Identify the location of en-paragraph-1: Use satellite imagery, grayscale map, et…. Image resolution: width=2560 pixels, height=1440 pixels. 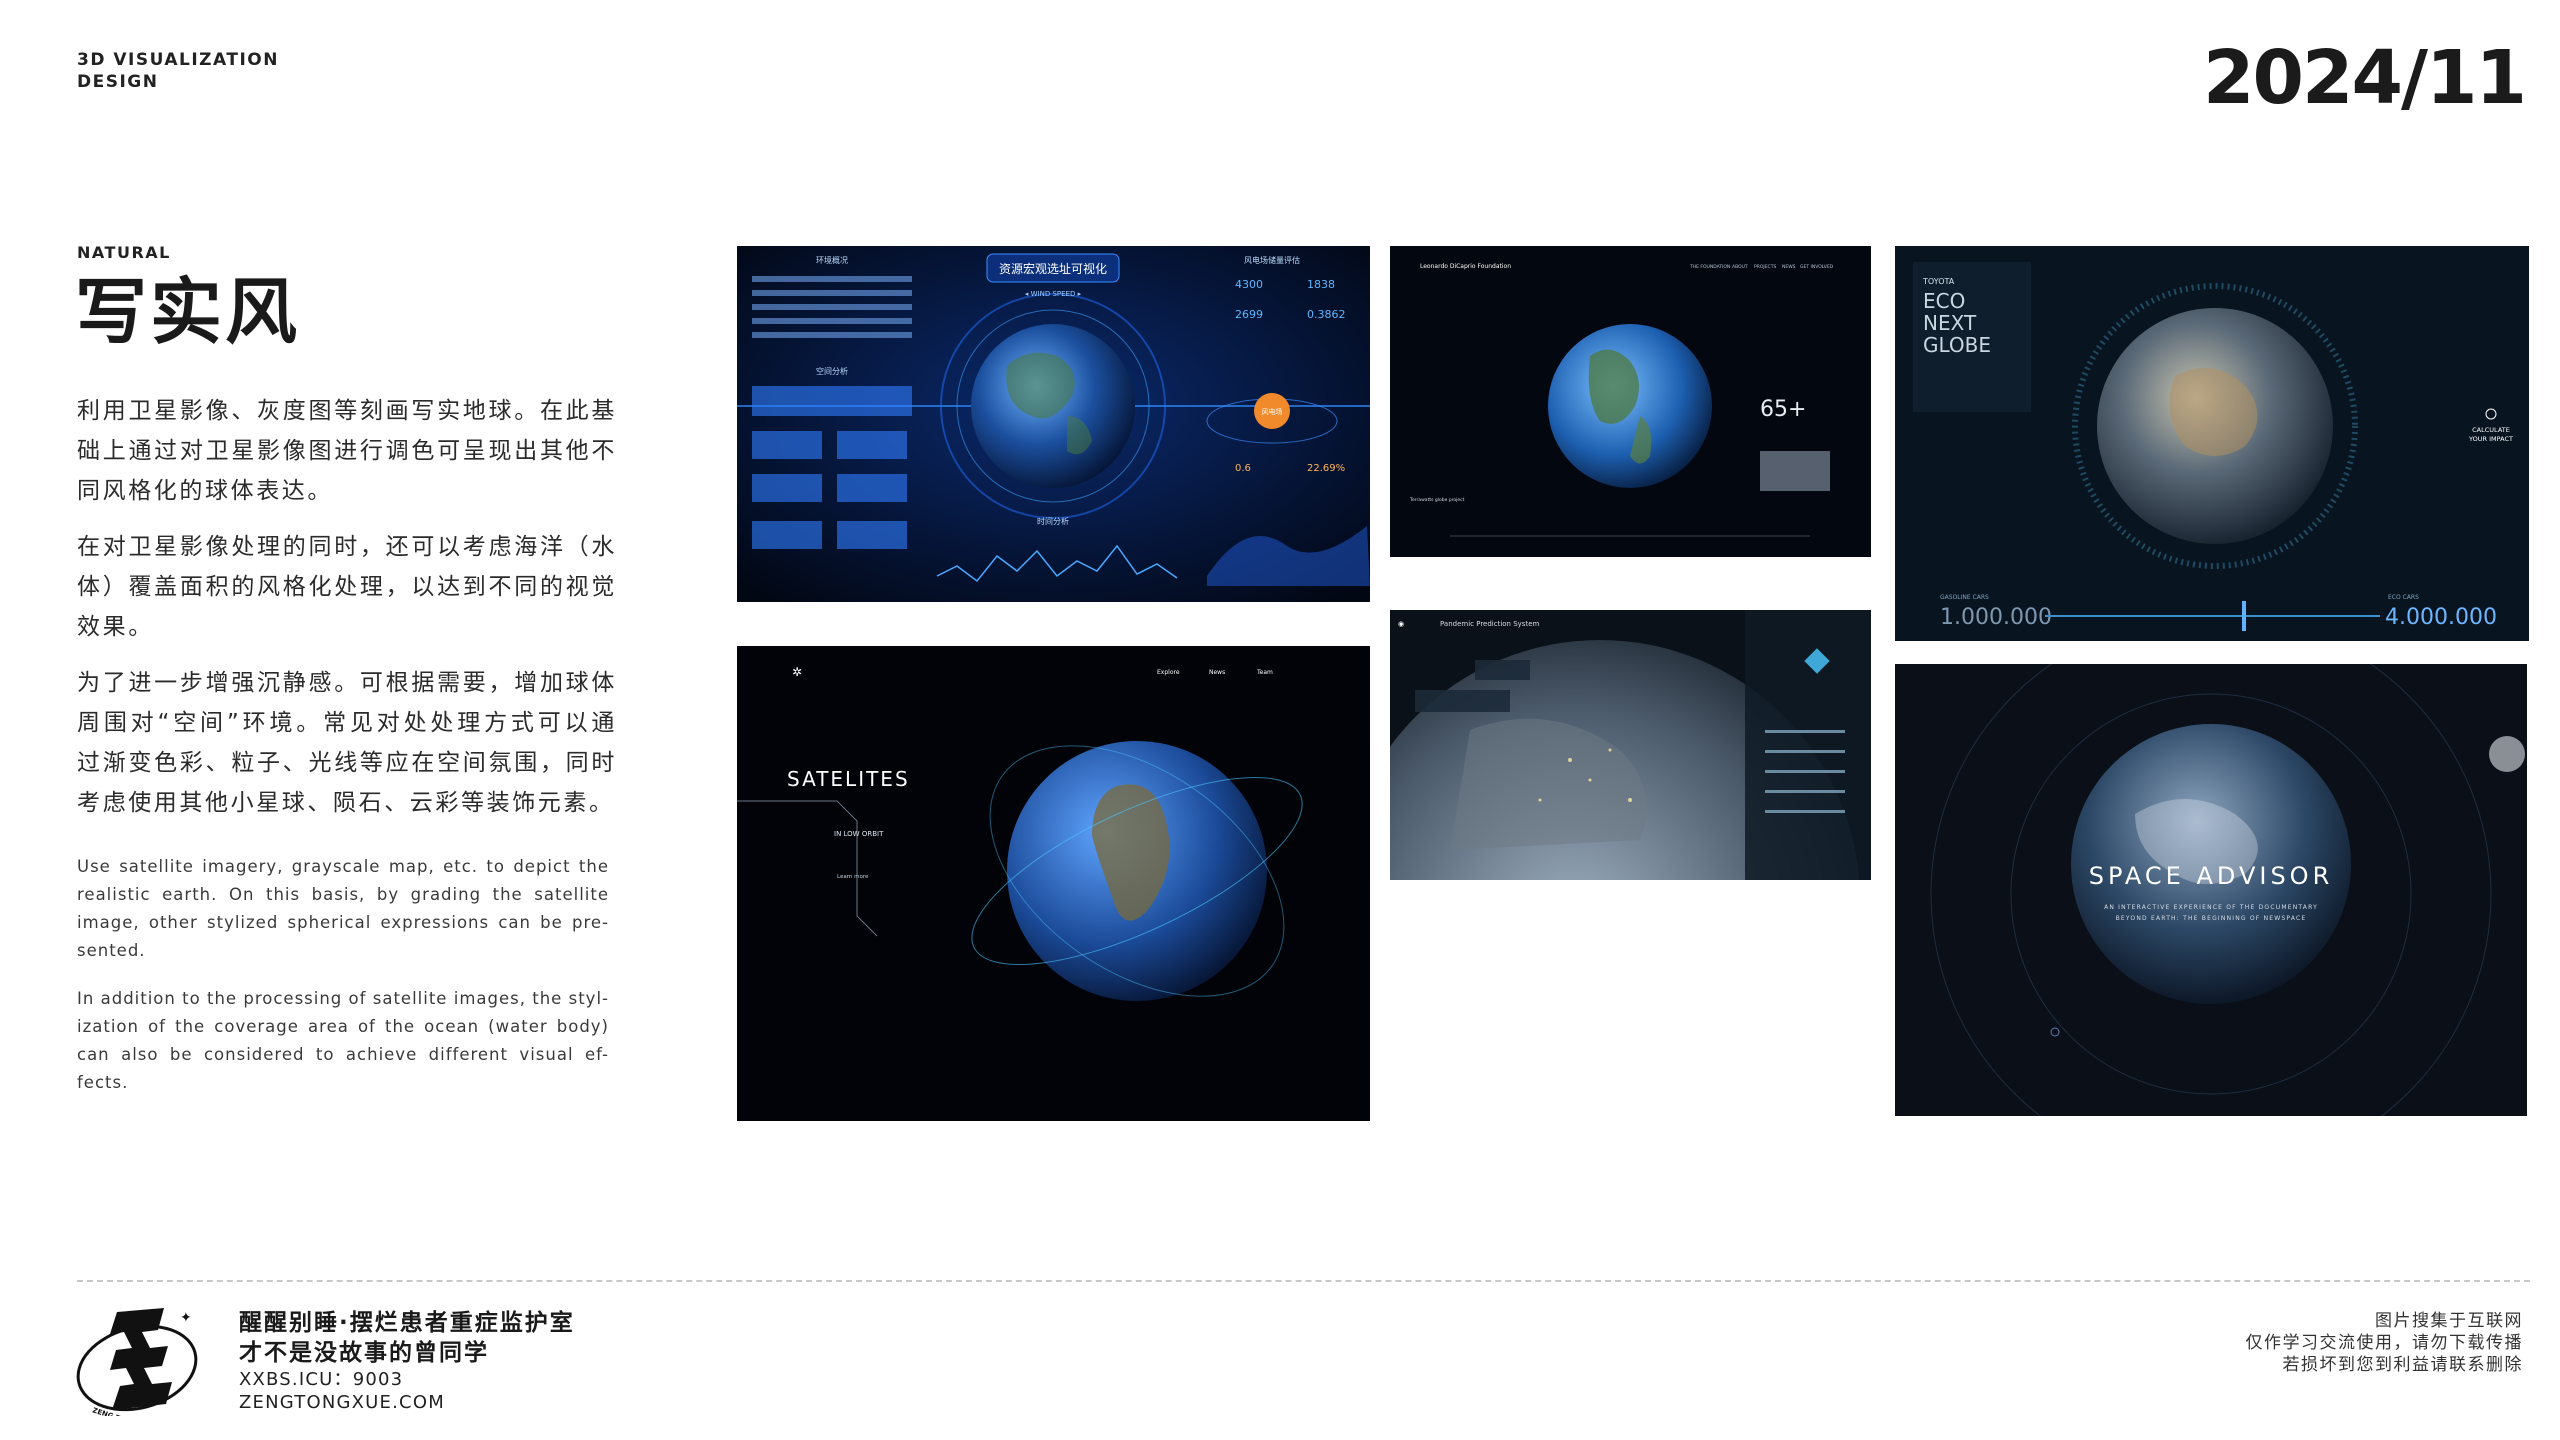
(343, 908).